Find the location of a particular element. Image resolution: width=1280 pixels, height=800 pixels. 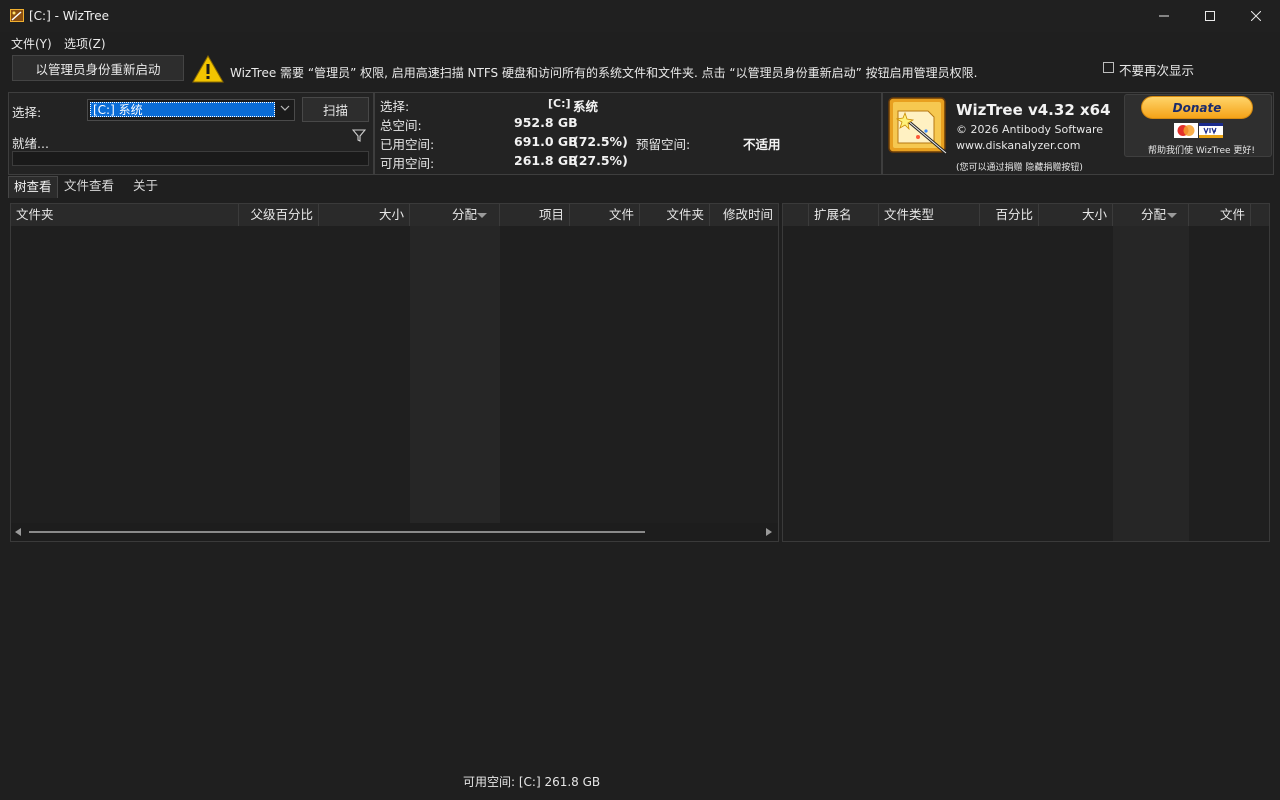

drive-letter: [C:] is located at coordinates (559, 103).